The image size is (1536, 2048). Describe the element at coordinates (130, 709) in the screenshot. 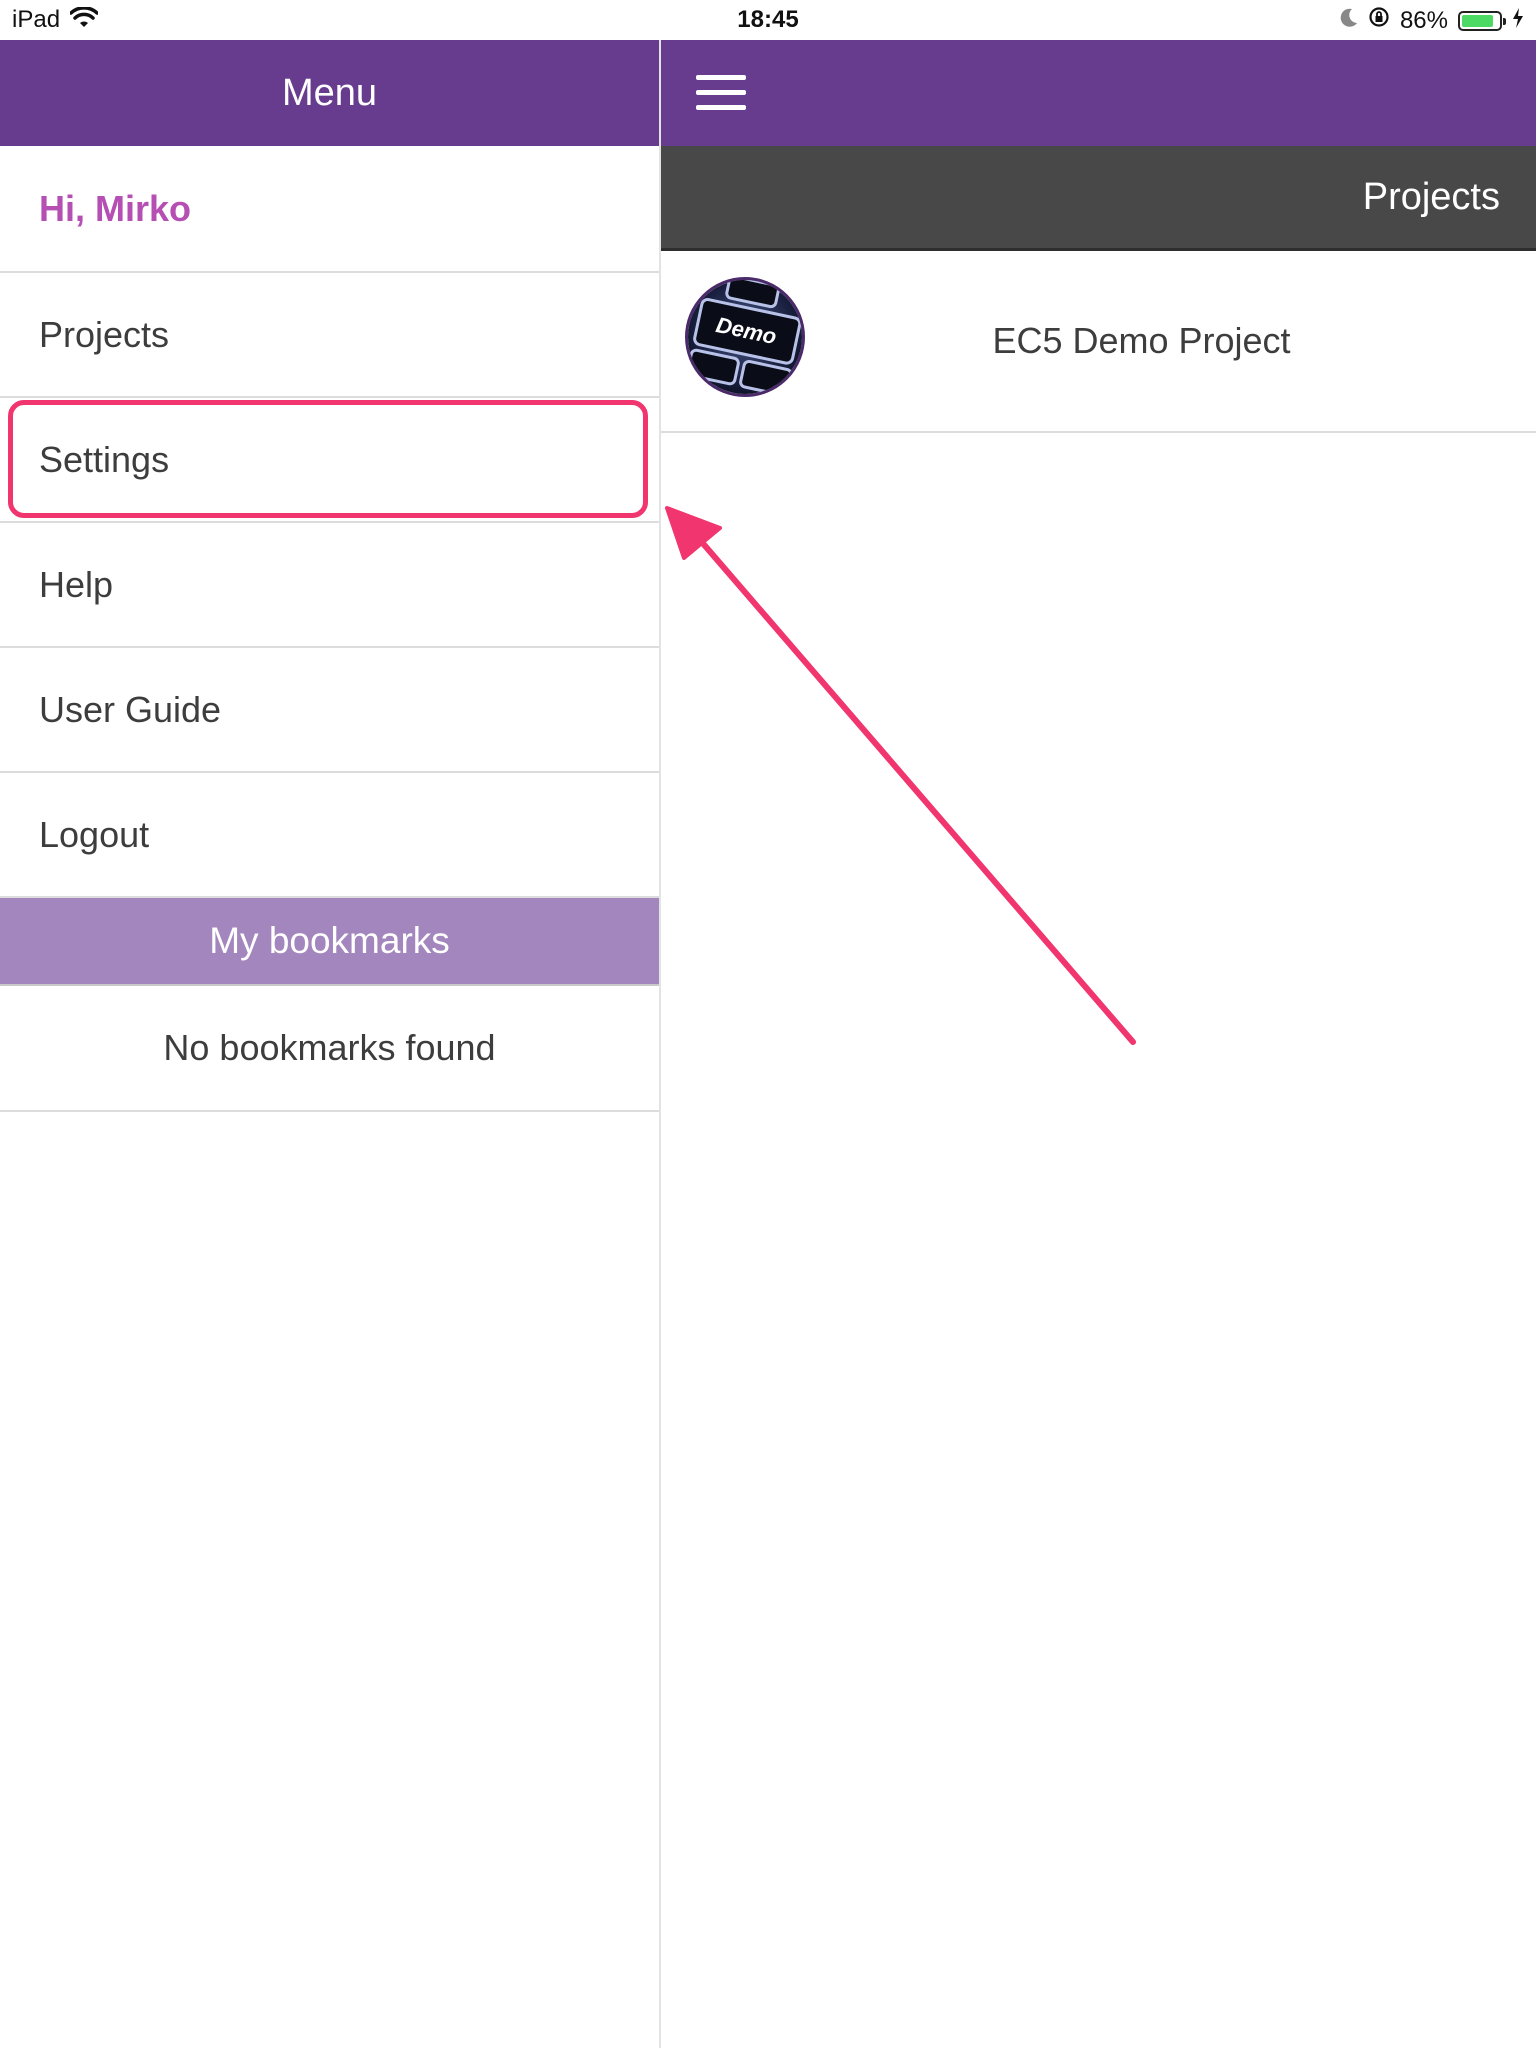

I see `menu-item-label: User Guide` at that location.